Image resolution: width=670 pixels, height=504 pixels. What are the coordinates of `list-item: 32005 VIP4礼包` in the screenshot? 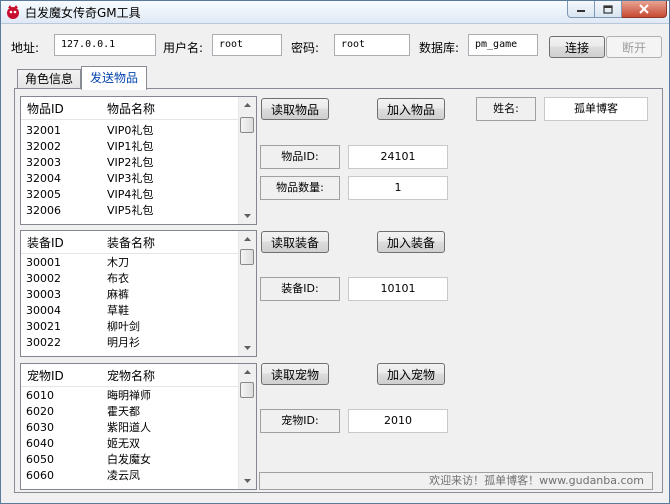 It's located at (131, 195).